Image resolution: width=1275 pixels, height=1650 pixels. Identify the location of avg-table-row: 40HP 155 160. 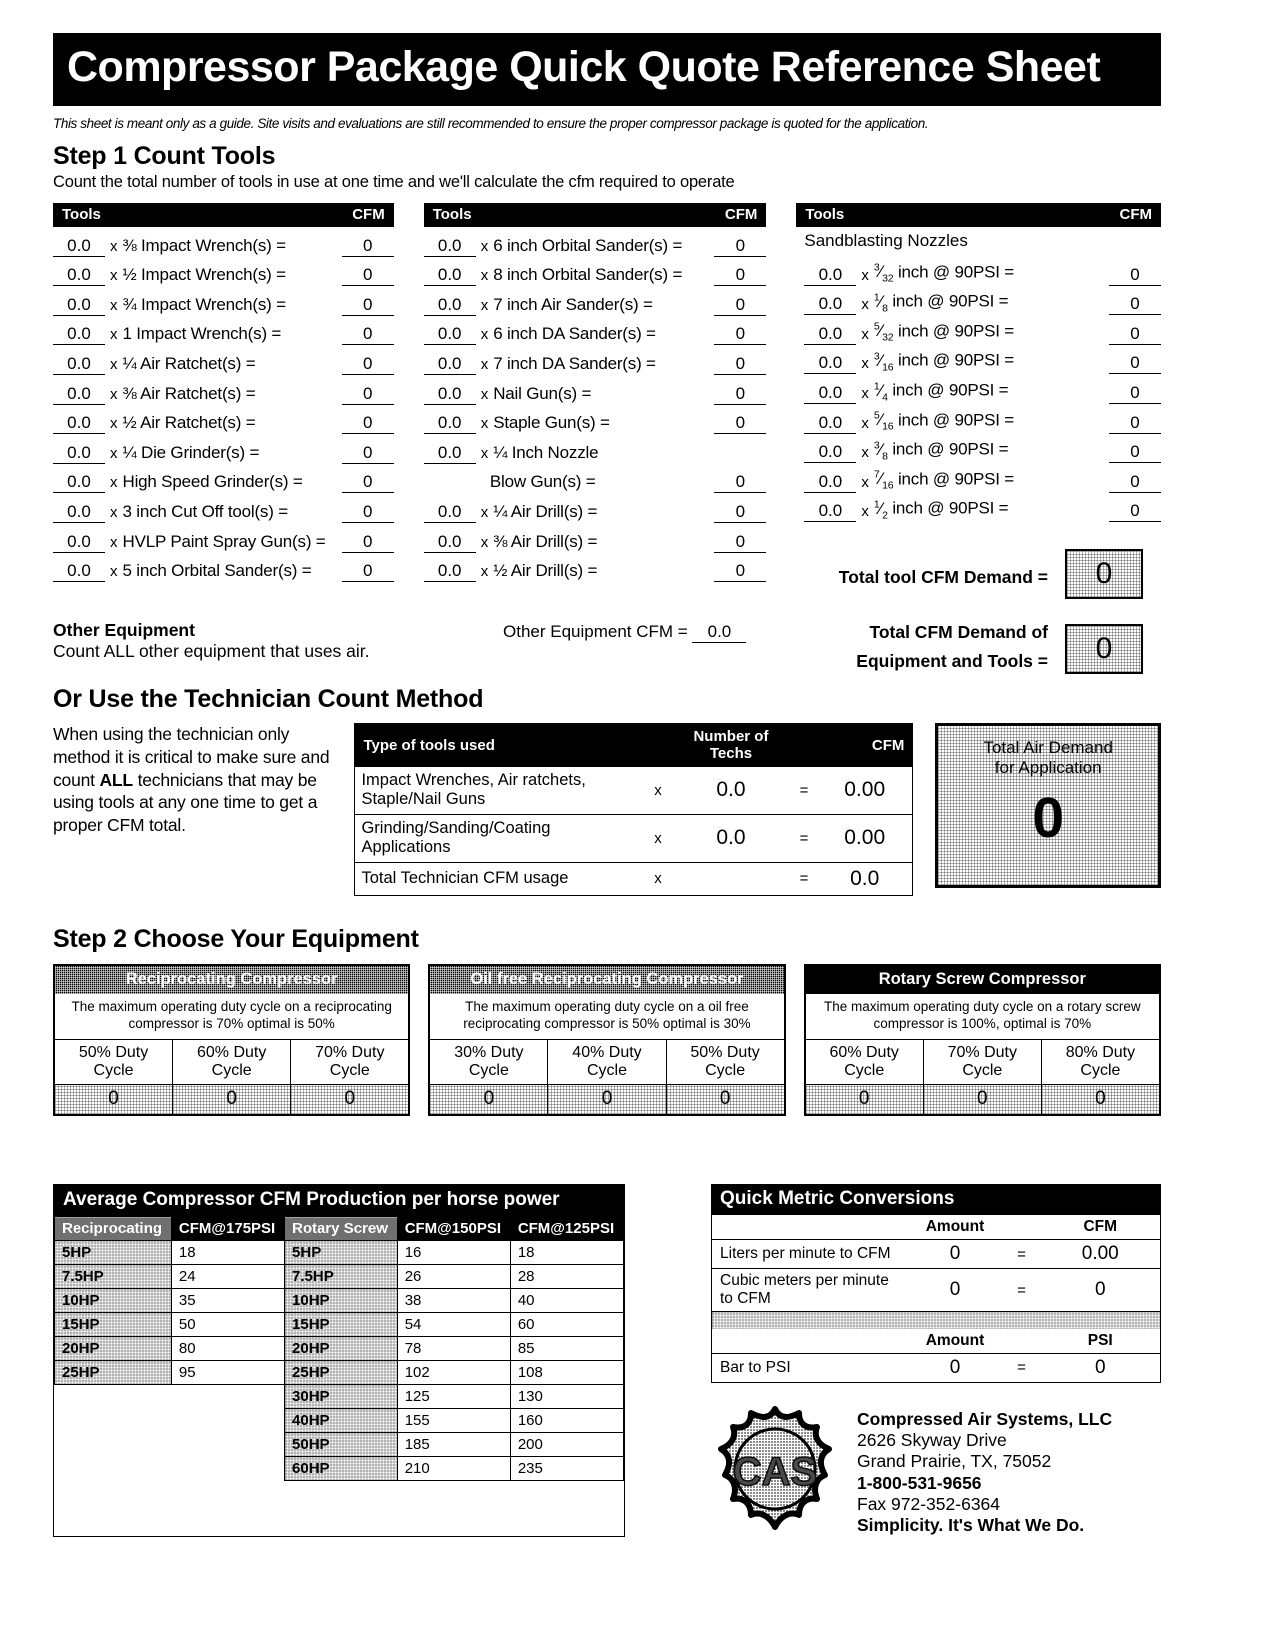
(340, 1420).